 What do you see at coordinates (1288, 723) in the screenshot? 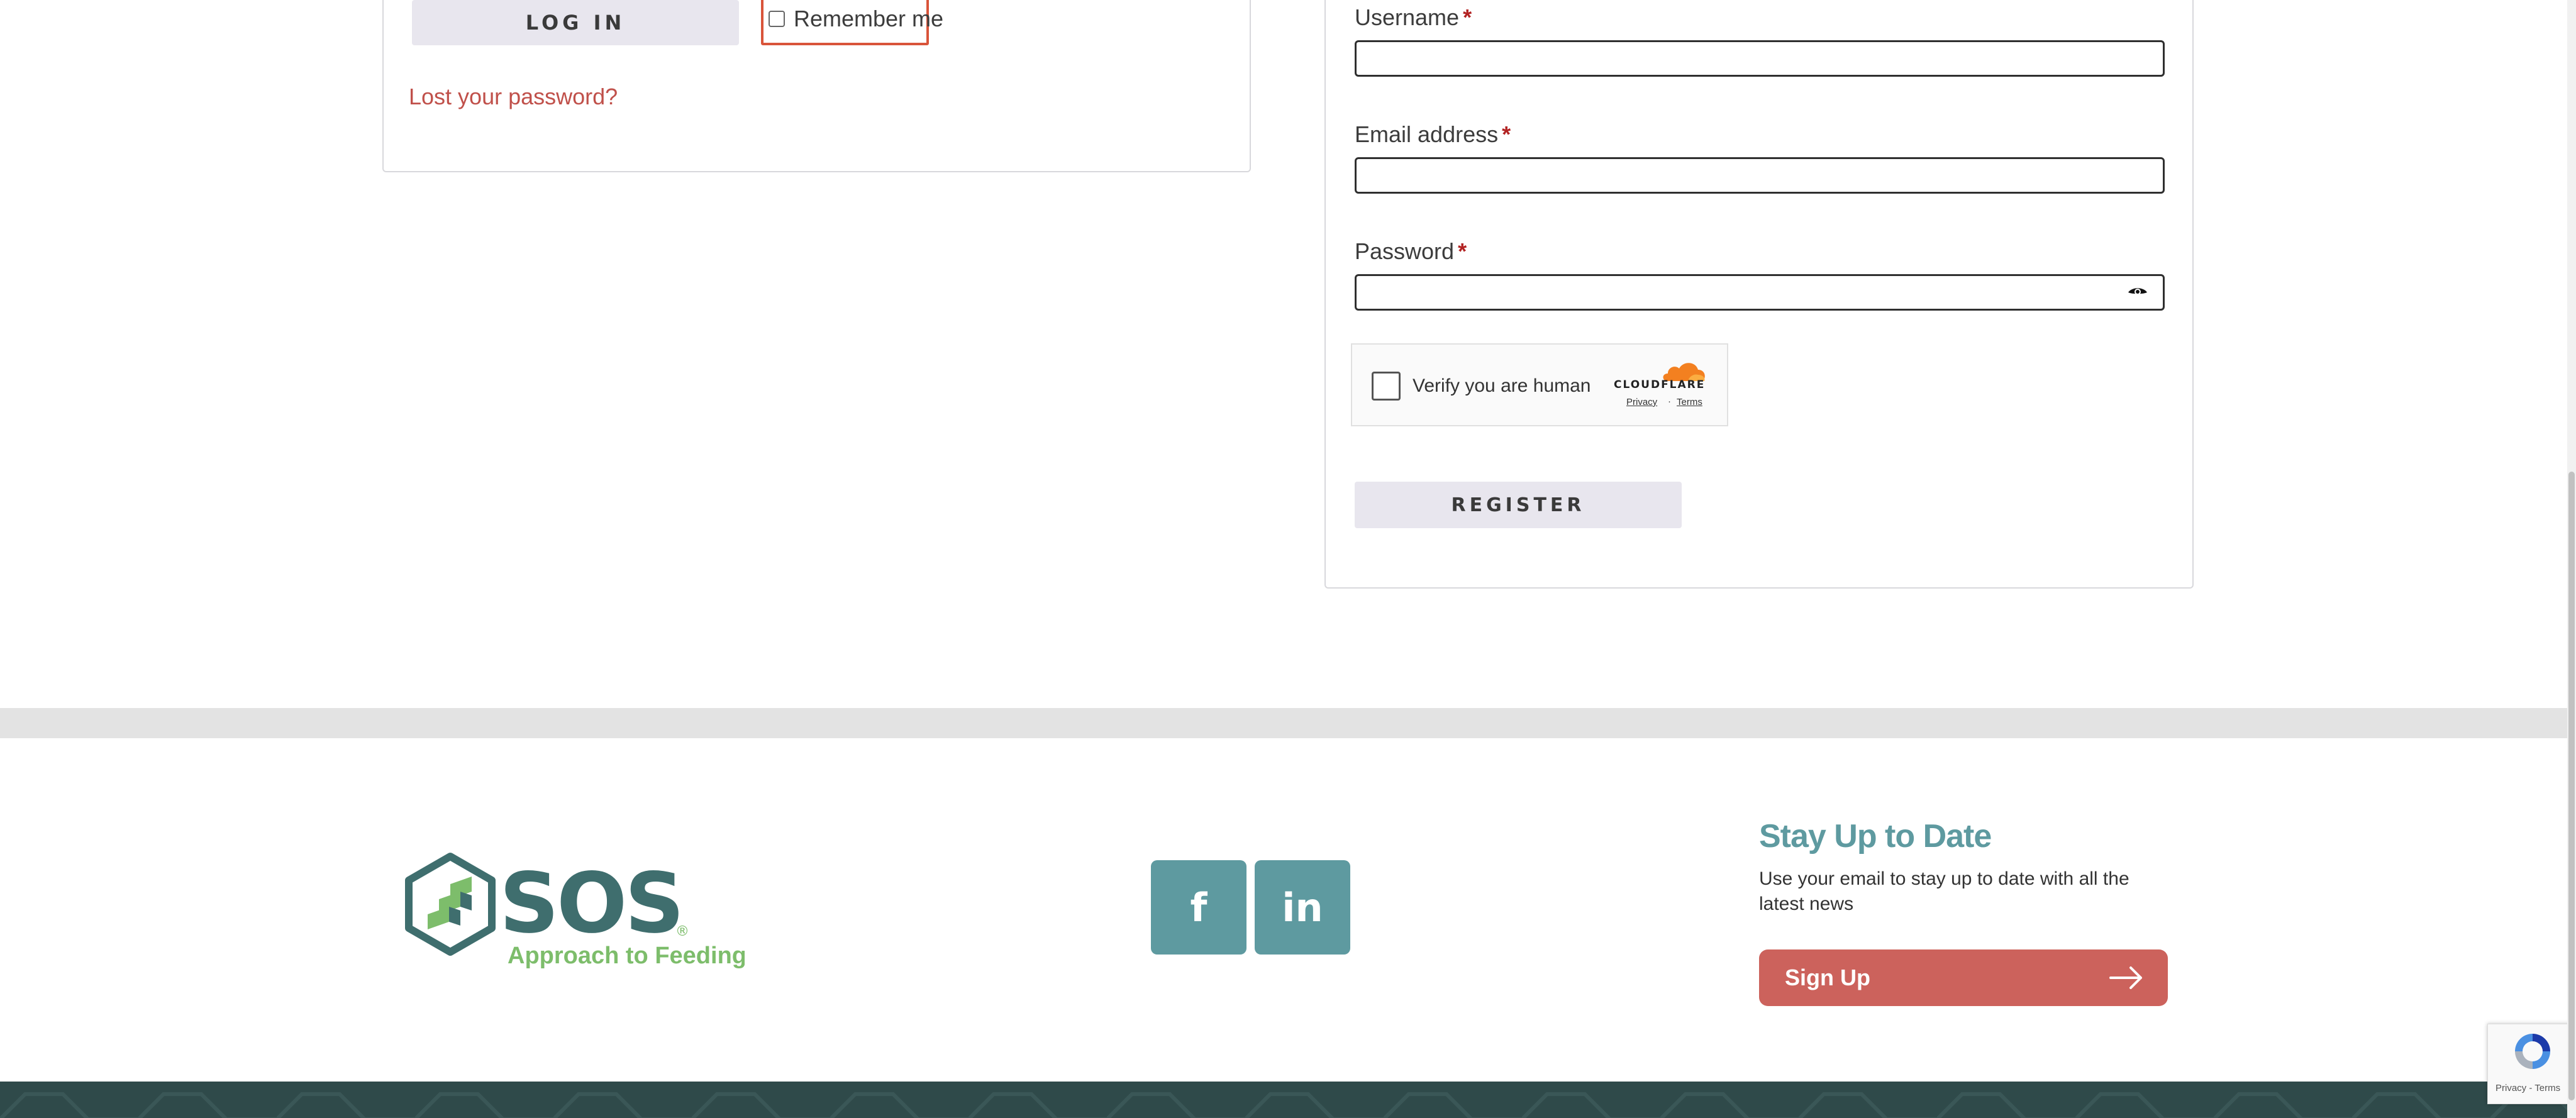
I see `footer-divider-band` at bounding box center [1288, 723].